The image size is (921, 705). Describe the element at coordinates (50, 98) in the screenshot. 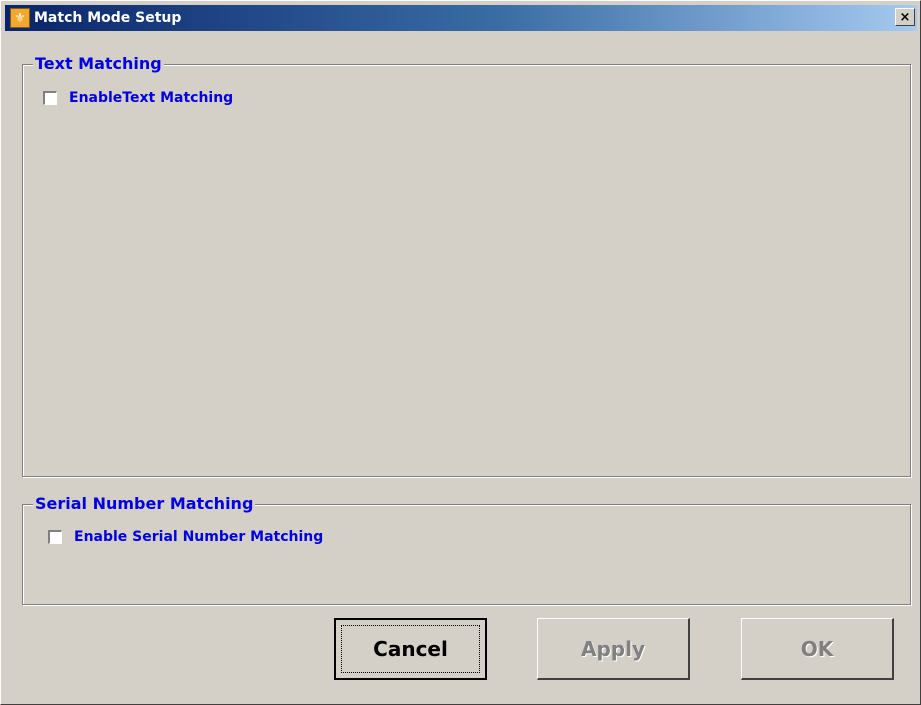

I see `enable-text-matching-checkbox` at that location.